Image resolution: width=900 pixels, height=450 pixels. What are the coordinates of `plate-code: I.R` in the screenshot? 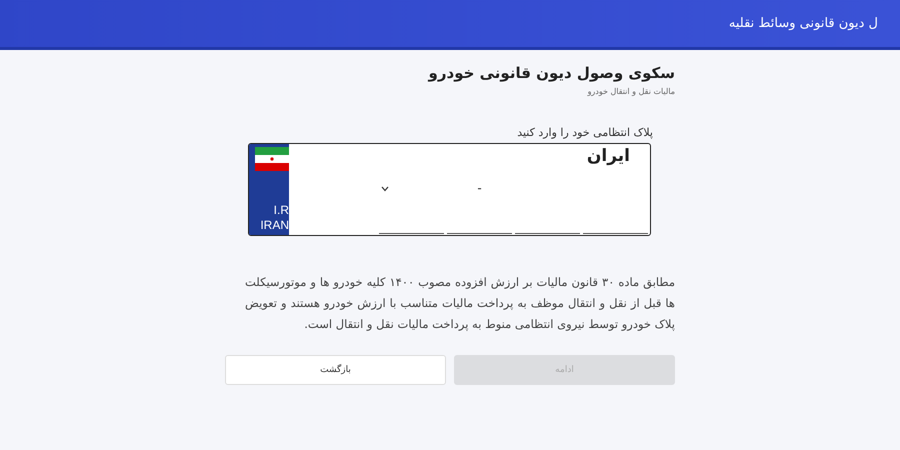 It's located at (280, 210).